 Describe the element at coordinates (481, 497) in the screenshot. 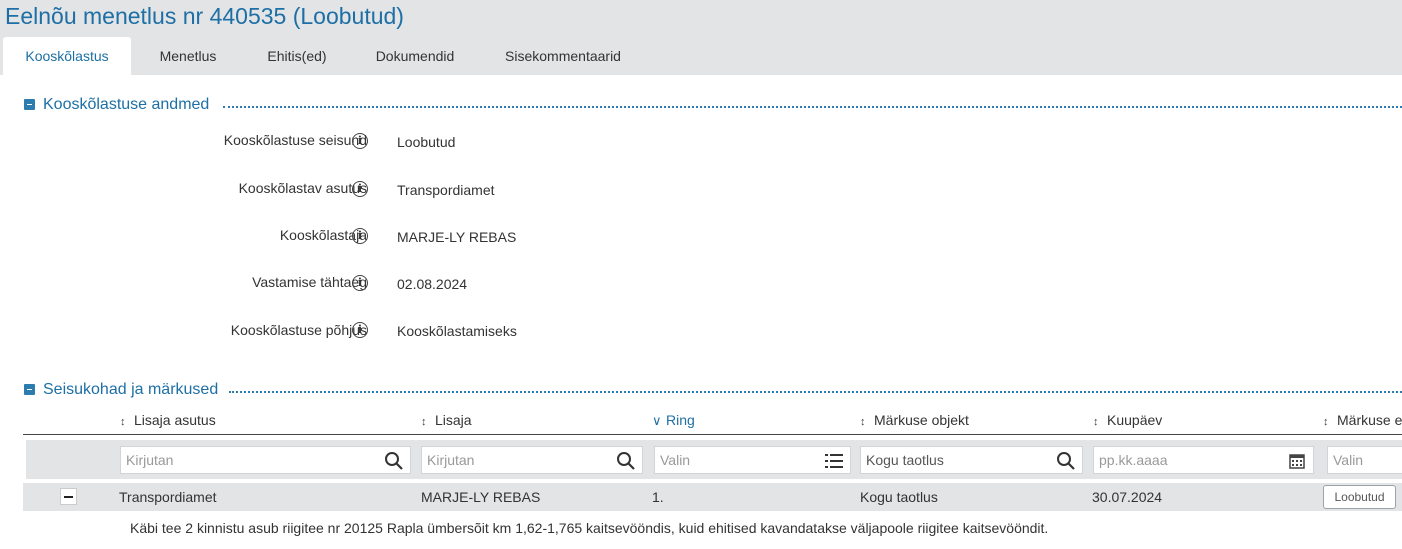

I see `cell-lisaja: MARJE-LY REBAS` at that location.